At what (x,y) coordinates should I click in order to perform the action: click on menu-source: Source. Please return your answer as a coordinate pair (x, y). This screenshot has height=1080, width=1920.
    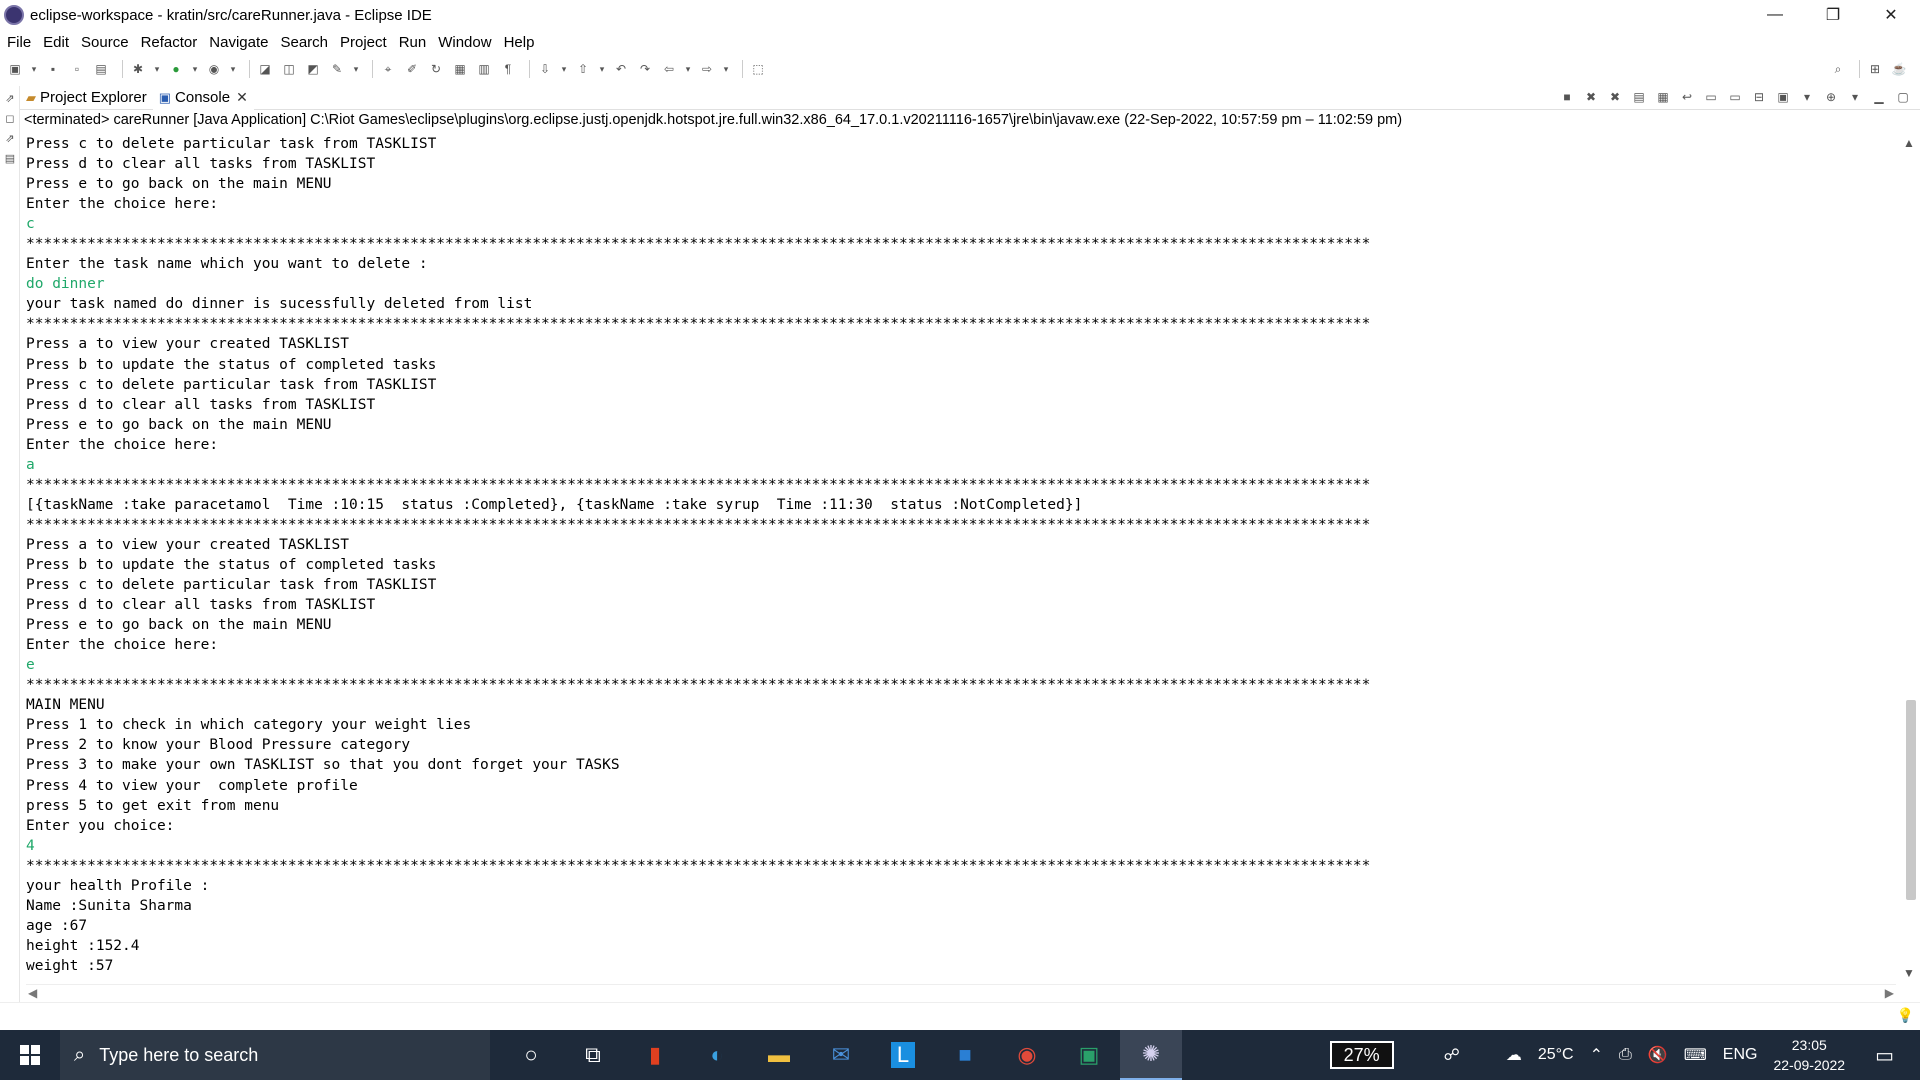
    Looking at the image, I should click on (105, 42).